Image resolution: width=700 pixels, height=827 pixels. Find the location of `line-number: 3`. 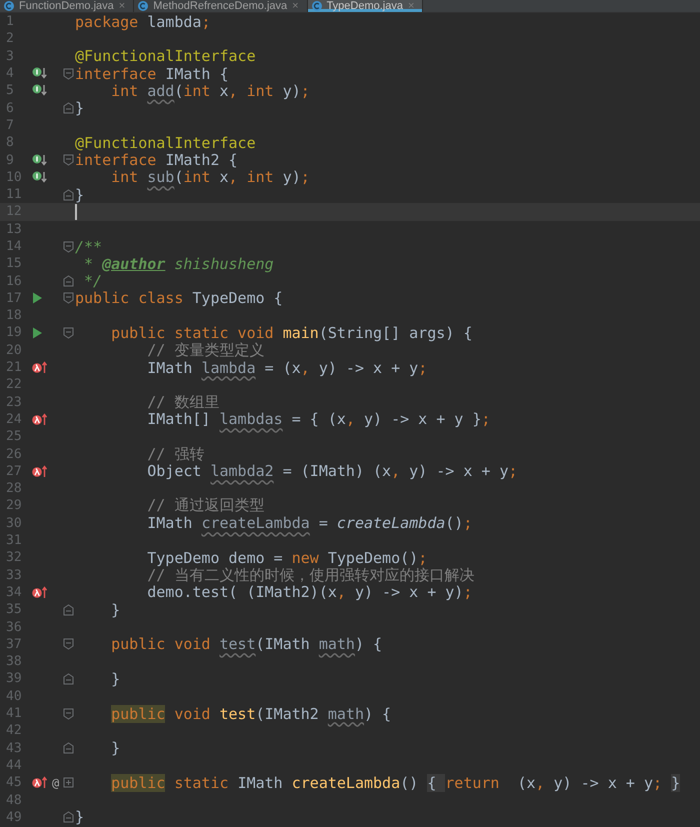

line-number: 3 is located at coordinates (10, 56).